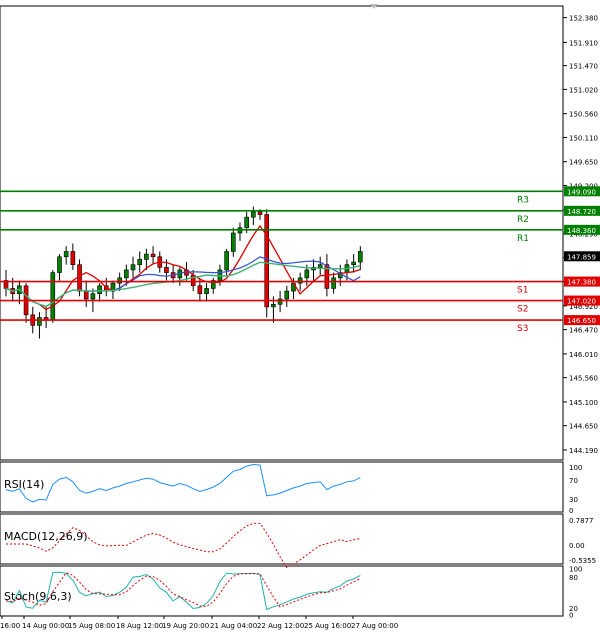  Describe the element at coordinates (91, 626) in the screenshot. I see `x-tick-label-2: 15 Aug 08:00` at that location.